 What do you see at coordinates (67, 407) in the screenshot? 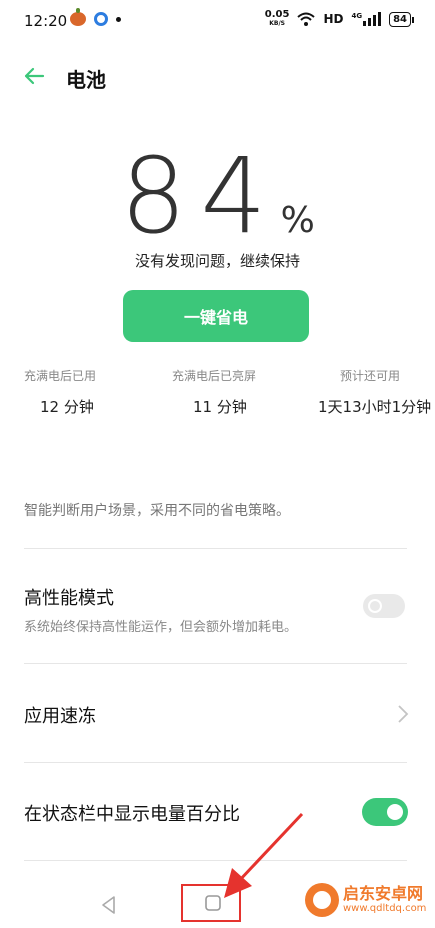
I see `stat-value-used-since-charge: 12 分钟` at bounding box center [67, 407].